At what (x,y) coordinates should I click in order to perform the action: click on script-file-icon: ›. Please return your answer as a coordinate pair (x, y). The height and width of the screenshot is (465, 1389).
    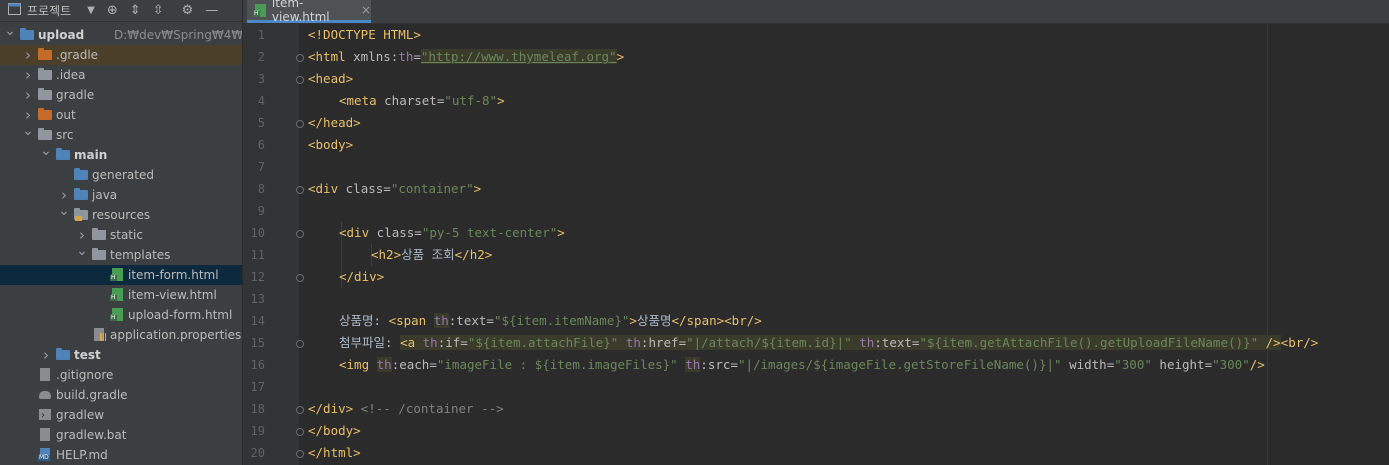
    Looking at the image, I should click on (45, 414).